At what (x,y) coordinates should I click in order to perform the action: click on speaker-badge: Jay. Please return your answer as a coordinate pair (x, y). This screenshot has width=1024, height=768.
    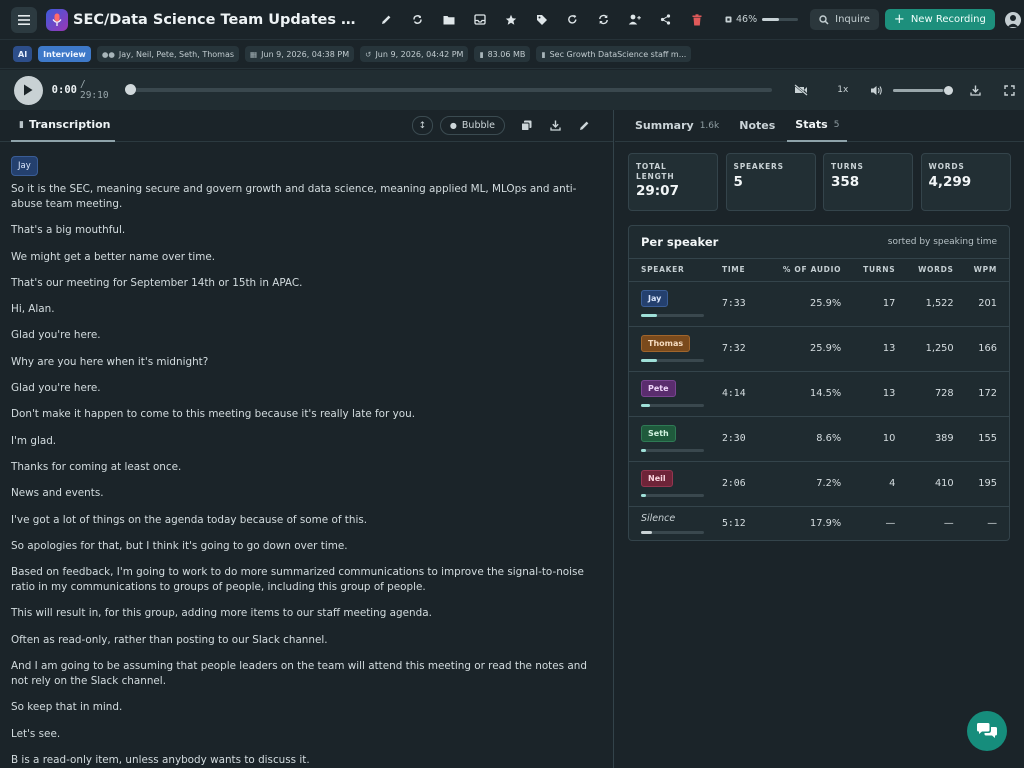
    Looking at the image, I should click on (655, 298).